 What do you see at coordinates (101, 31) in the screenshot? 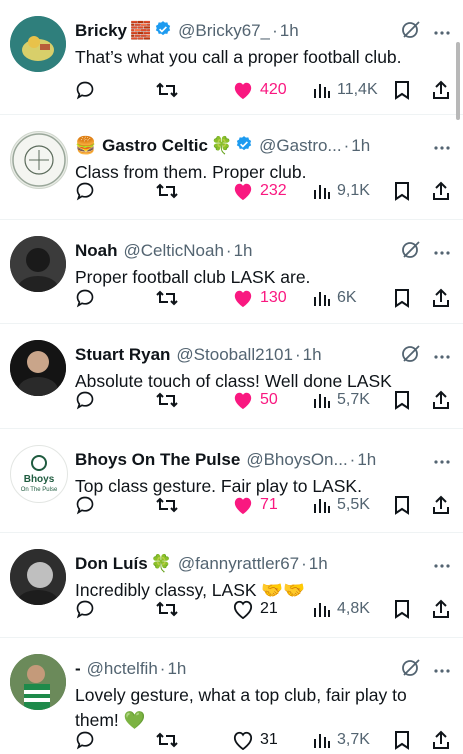
I see `author-name: Bricky` at bounding box center [101, 31].